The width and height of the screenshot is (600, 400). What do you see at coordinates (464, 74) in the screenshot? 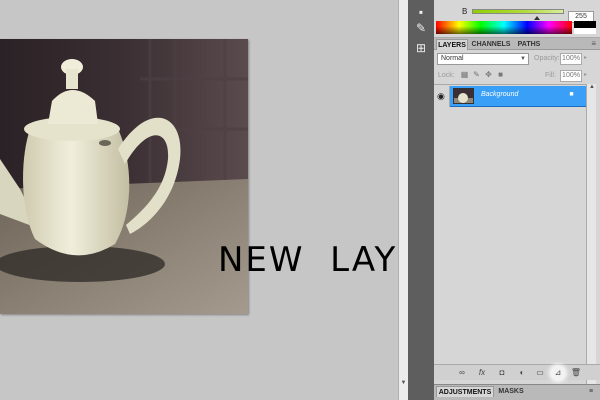
I see `lock-transparency-icon: ▦` at bounding box center [464, 74].